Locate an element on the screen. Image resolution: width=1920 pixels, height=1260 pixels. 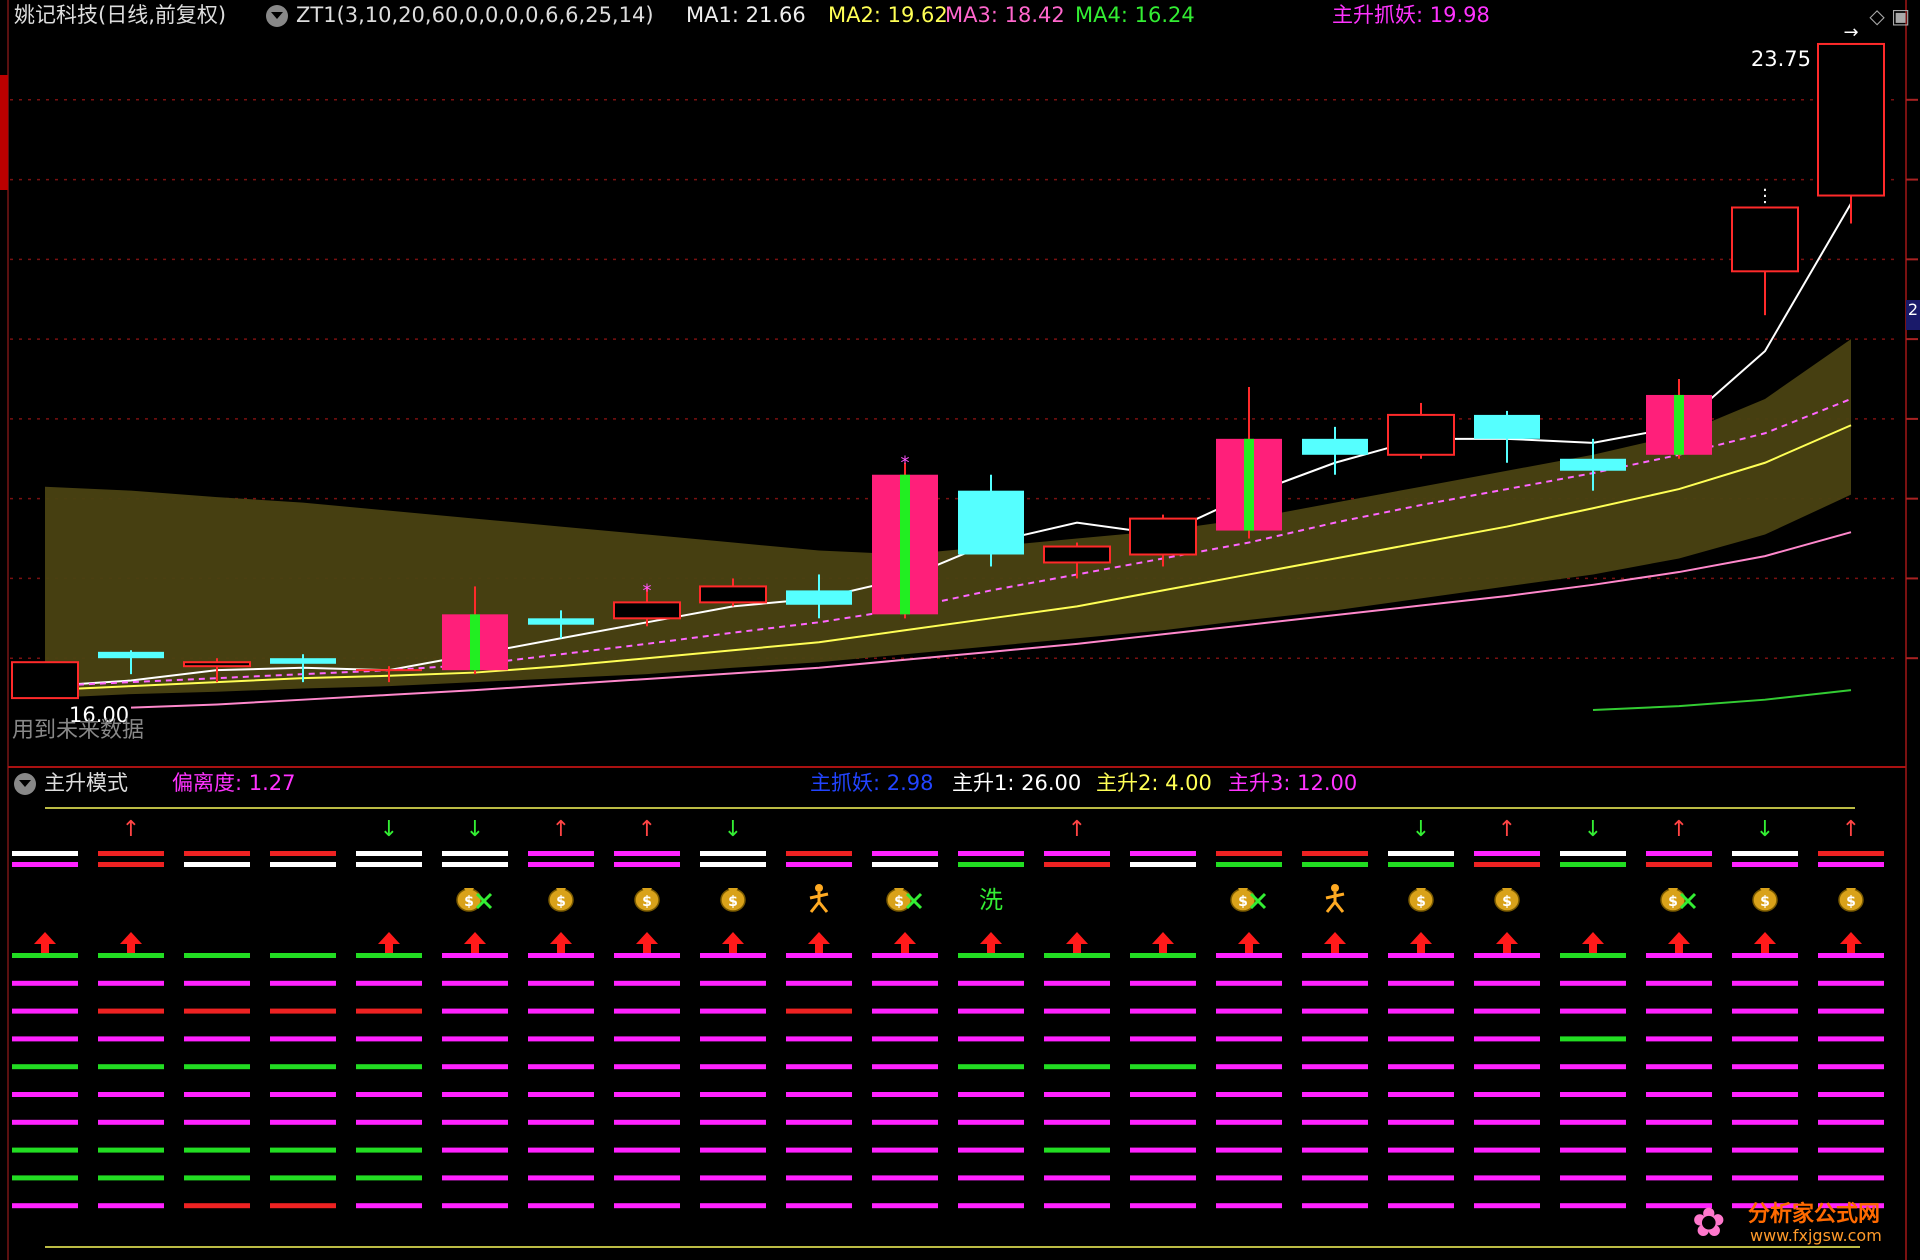
dropdown-icon is located at coordinates (277, 16).